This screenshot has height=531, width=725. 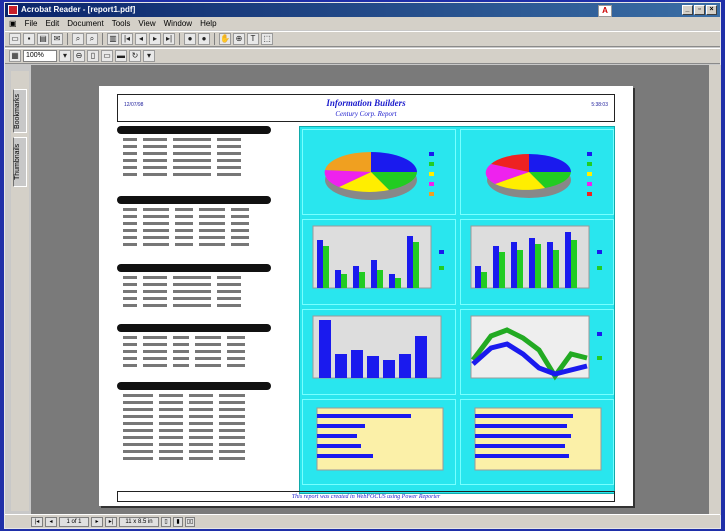 I want to click on menu-help: Help, so click(x=208, y=23).